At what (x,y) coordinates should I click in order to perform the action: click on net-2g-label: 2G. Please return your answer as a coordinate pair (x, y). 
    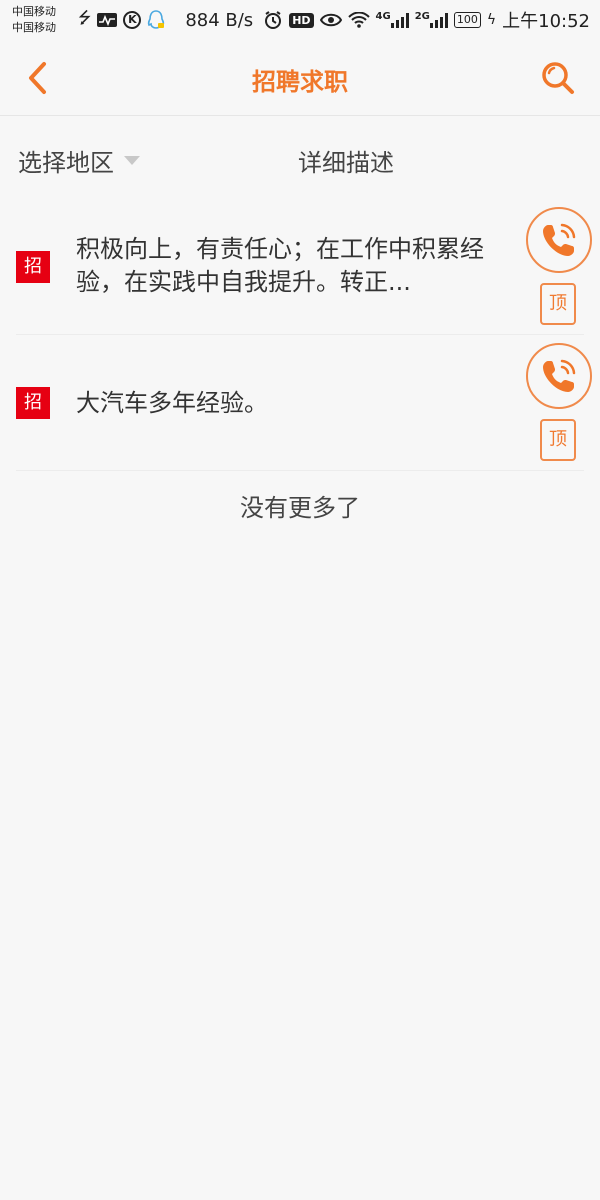
    Looking at the image, I should click on (422, 16).